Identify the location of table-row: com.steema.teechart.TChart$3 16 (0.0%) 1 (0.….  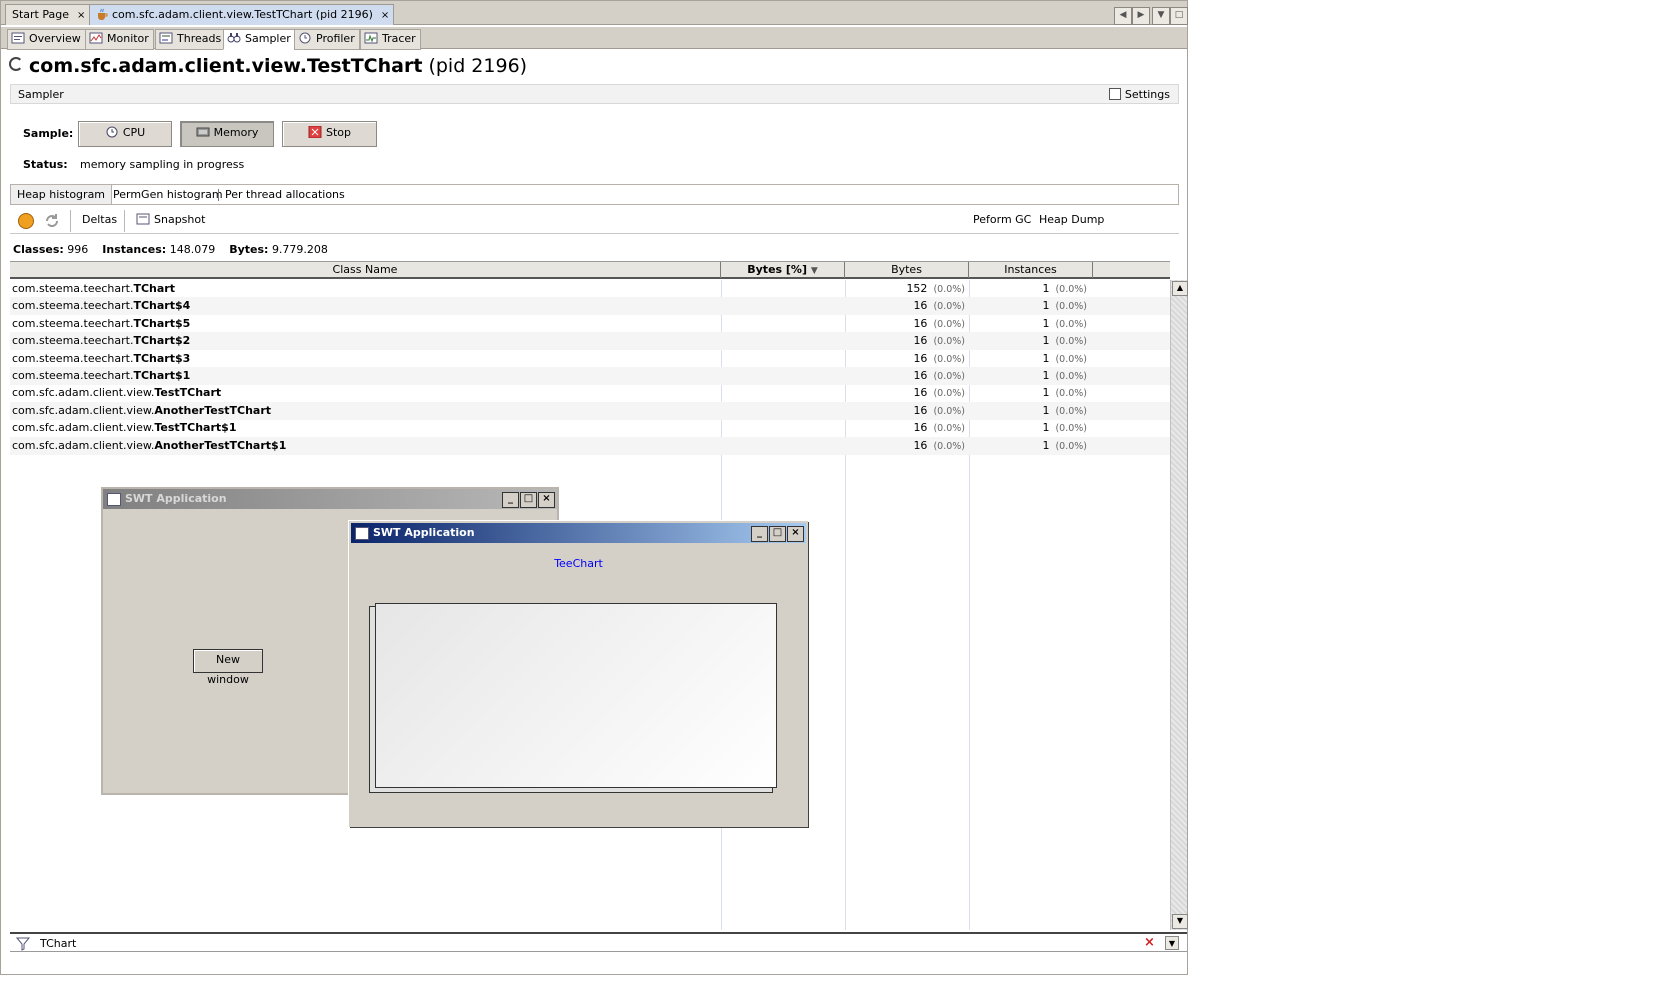
(590, 359).